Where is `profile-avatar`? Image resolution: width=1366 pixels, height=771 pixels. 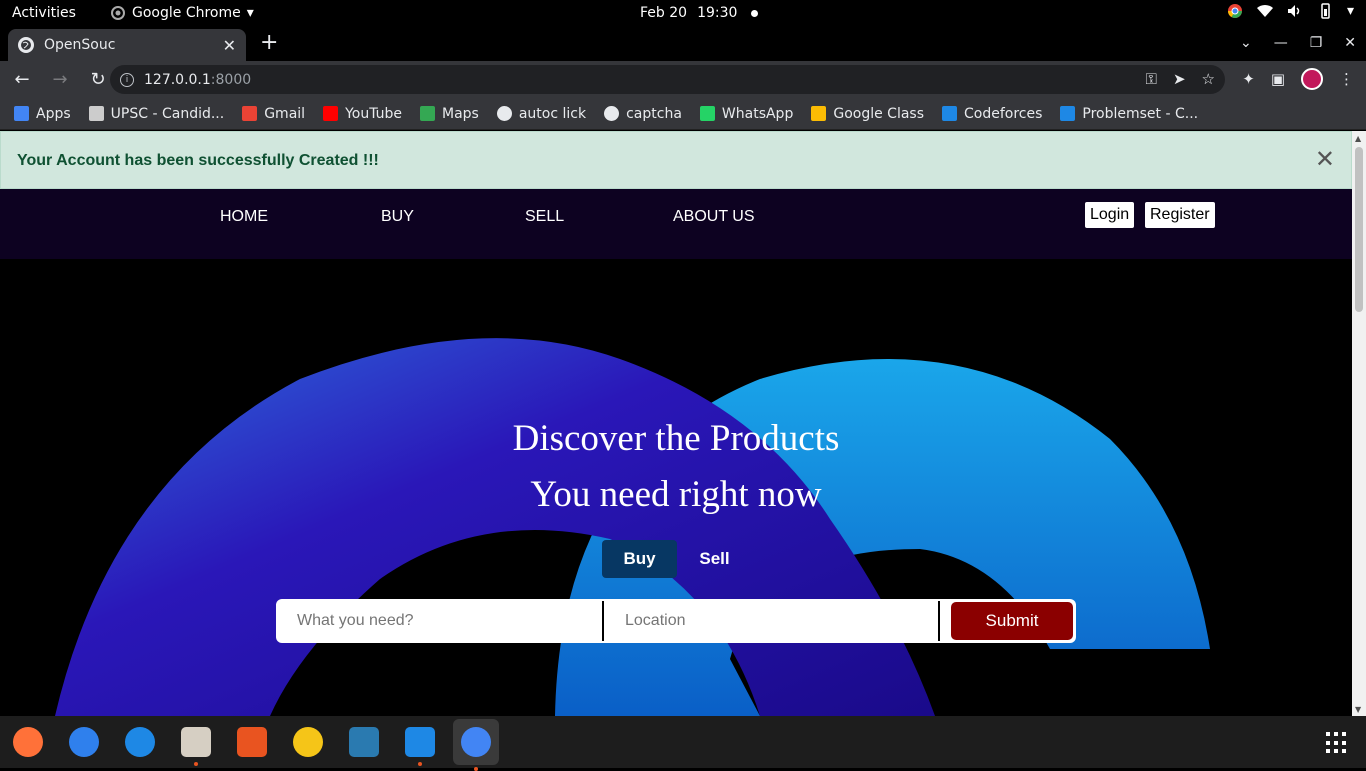 profile-avatar is located at coordinates (1312, 79).